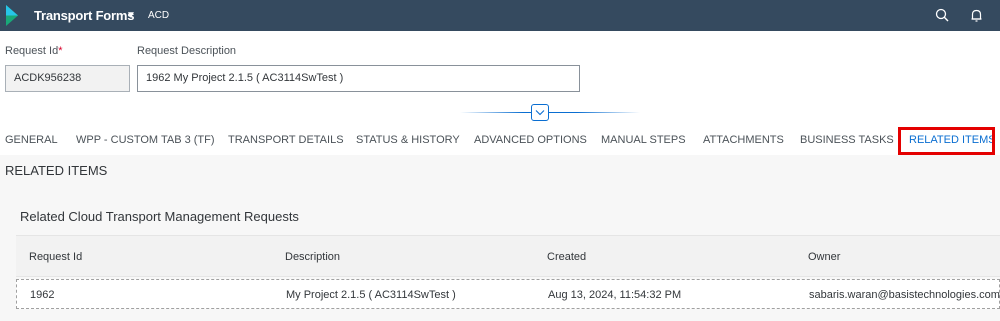 This screenshot has height=321, width=1000. Describe the element at coordinates (42, 295) in the screenshot. I see `cell-request-id: 1962` at that location.